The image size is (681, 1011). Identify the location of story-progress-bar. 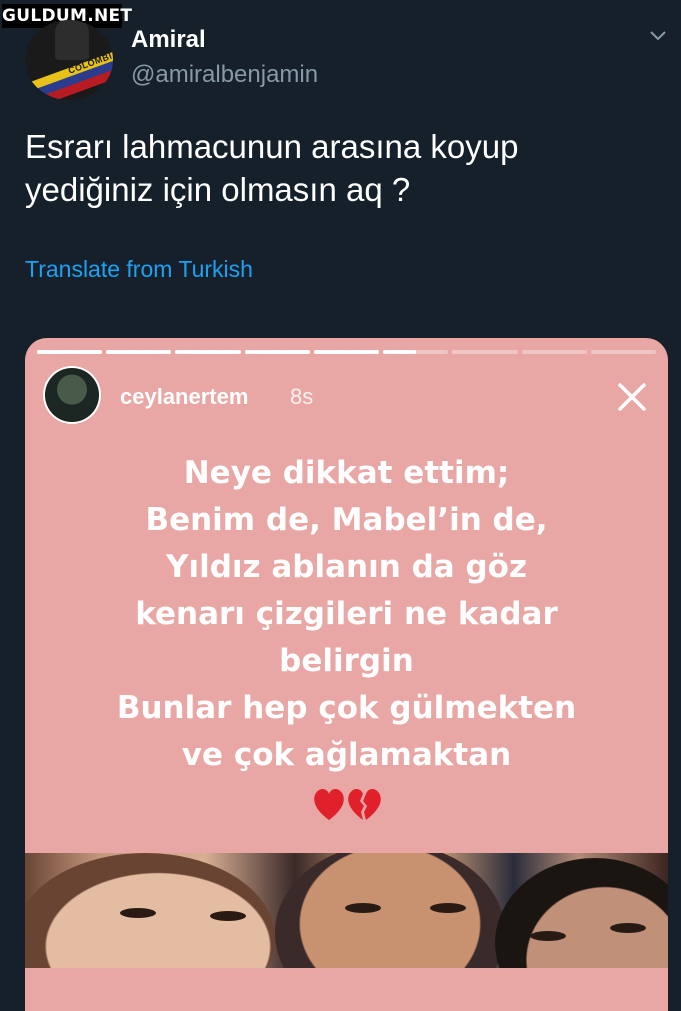
(346, 352).